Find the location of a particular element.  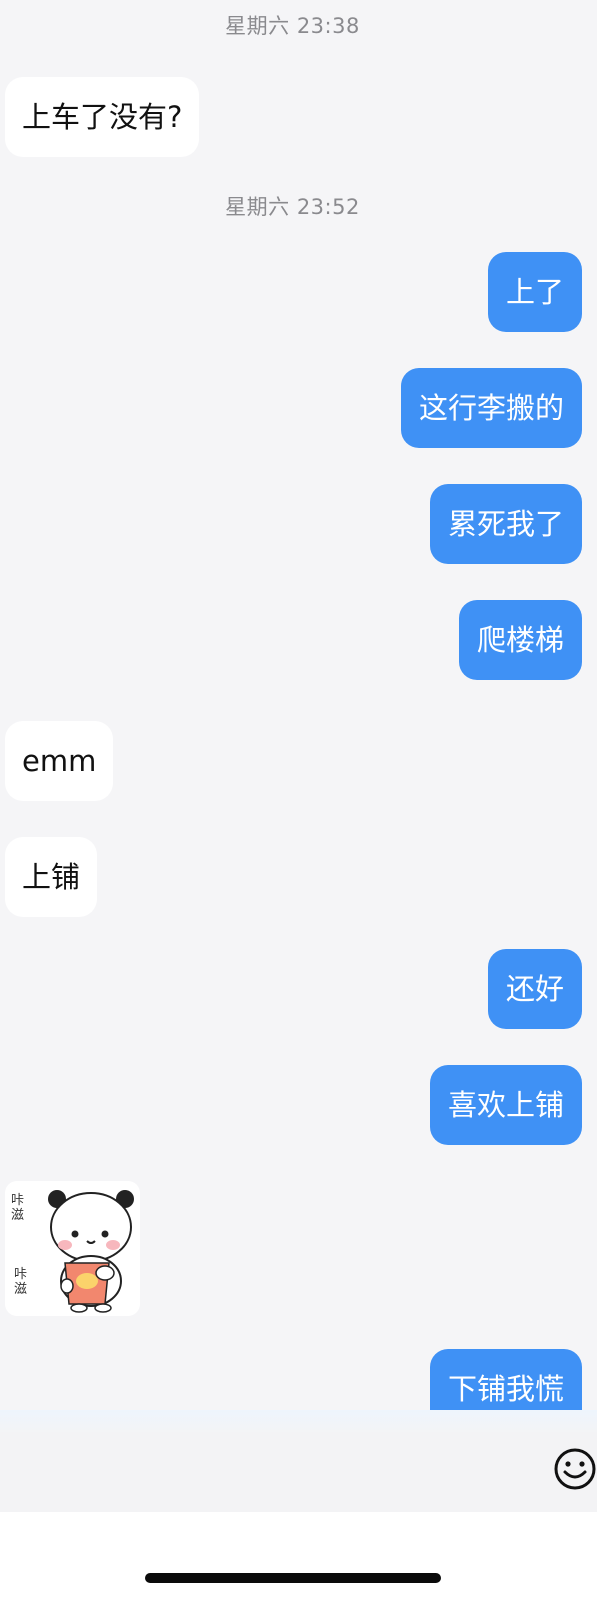

smiley-face-icon is located at coordinates (575, 1469).